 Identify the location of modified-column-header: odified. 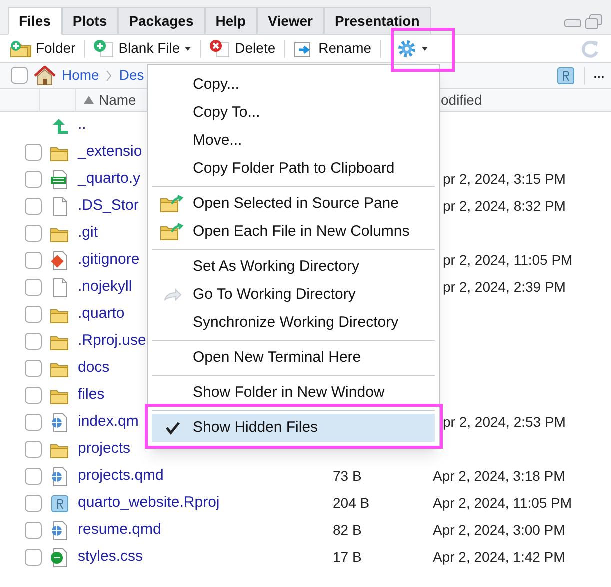
(461, 100).